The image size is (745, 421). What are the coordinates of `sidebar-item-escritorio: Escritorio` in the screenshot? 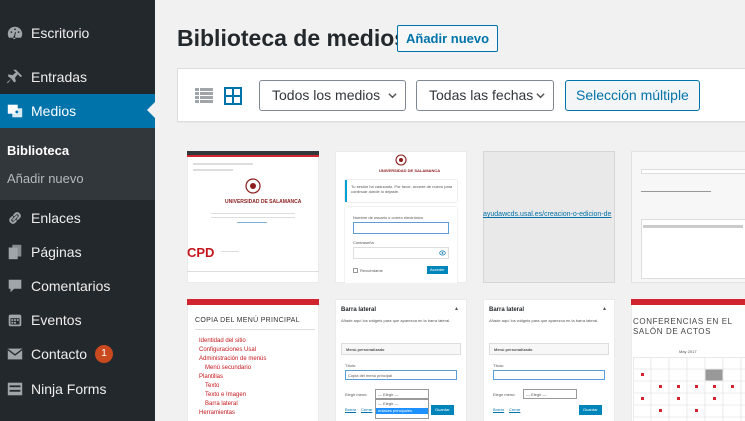 It's located at (77, 33).